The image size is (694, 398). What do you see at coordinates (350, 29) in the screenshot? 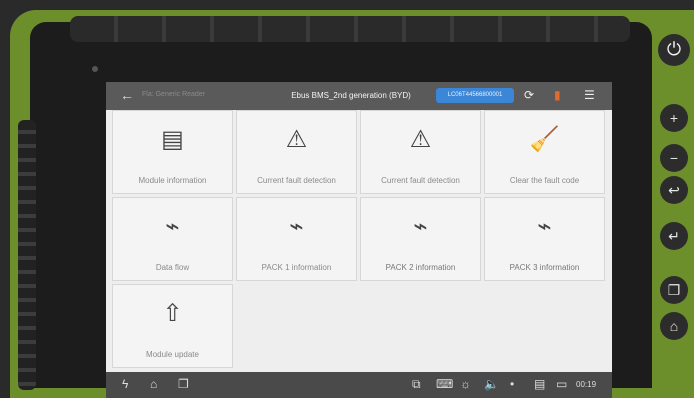
I see `top-grip` at bounding box center [350, 29].